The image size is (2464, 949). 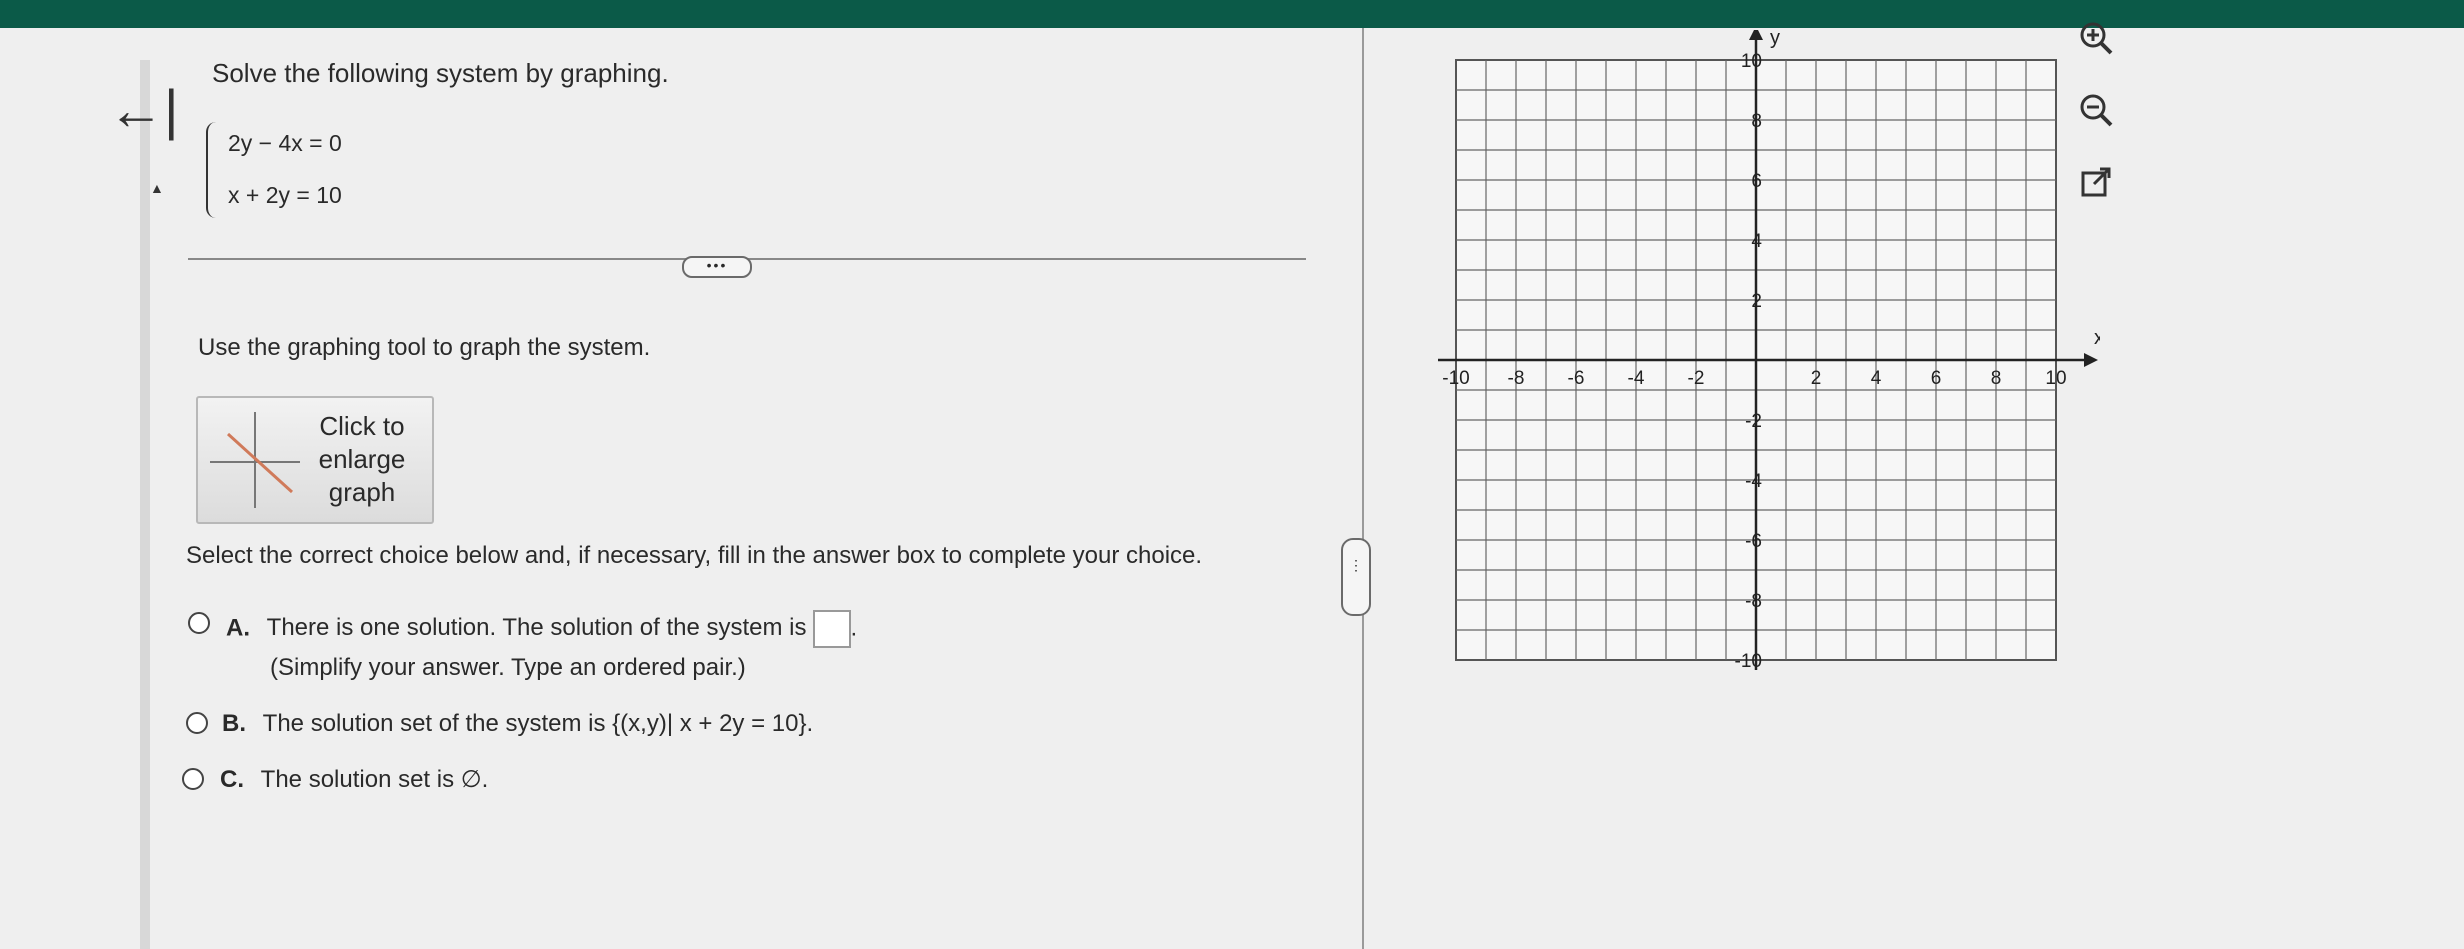 What do you see at coordinates (1455, 378) in the screenshot?
I see `x-tick-label: -10` at bounding box center [1455, 378].